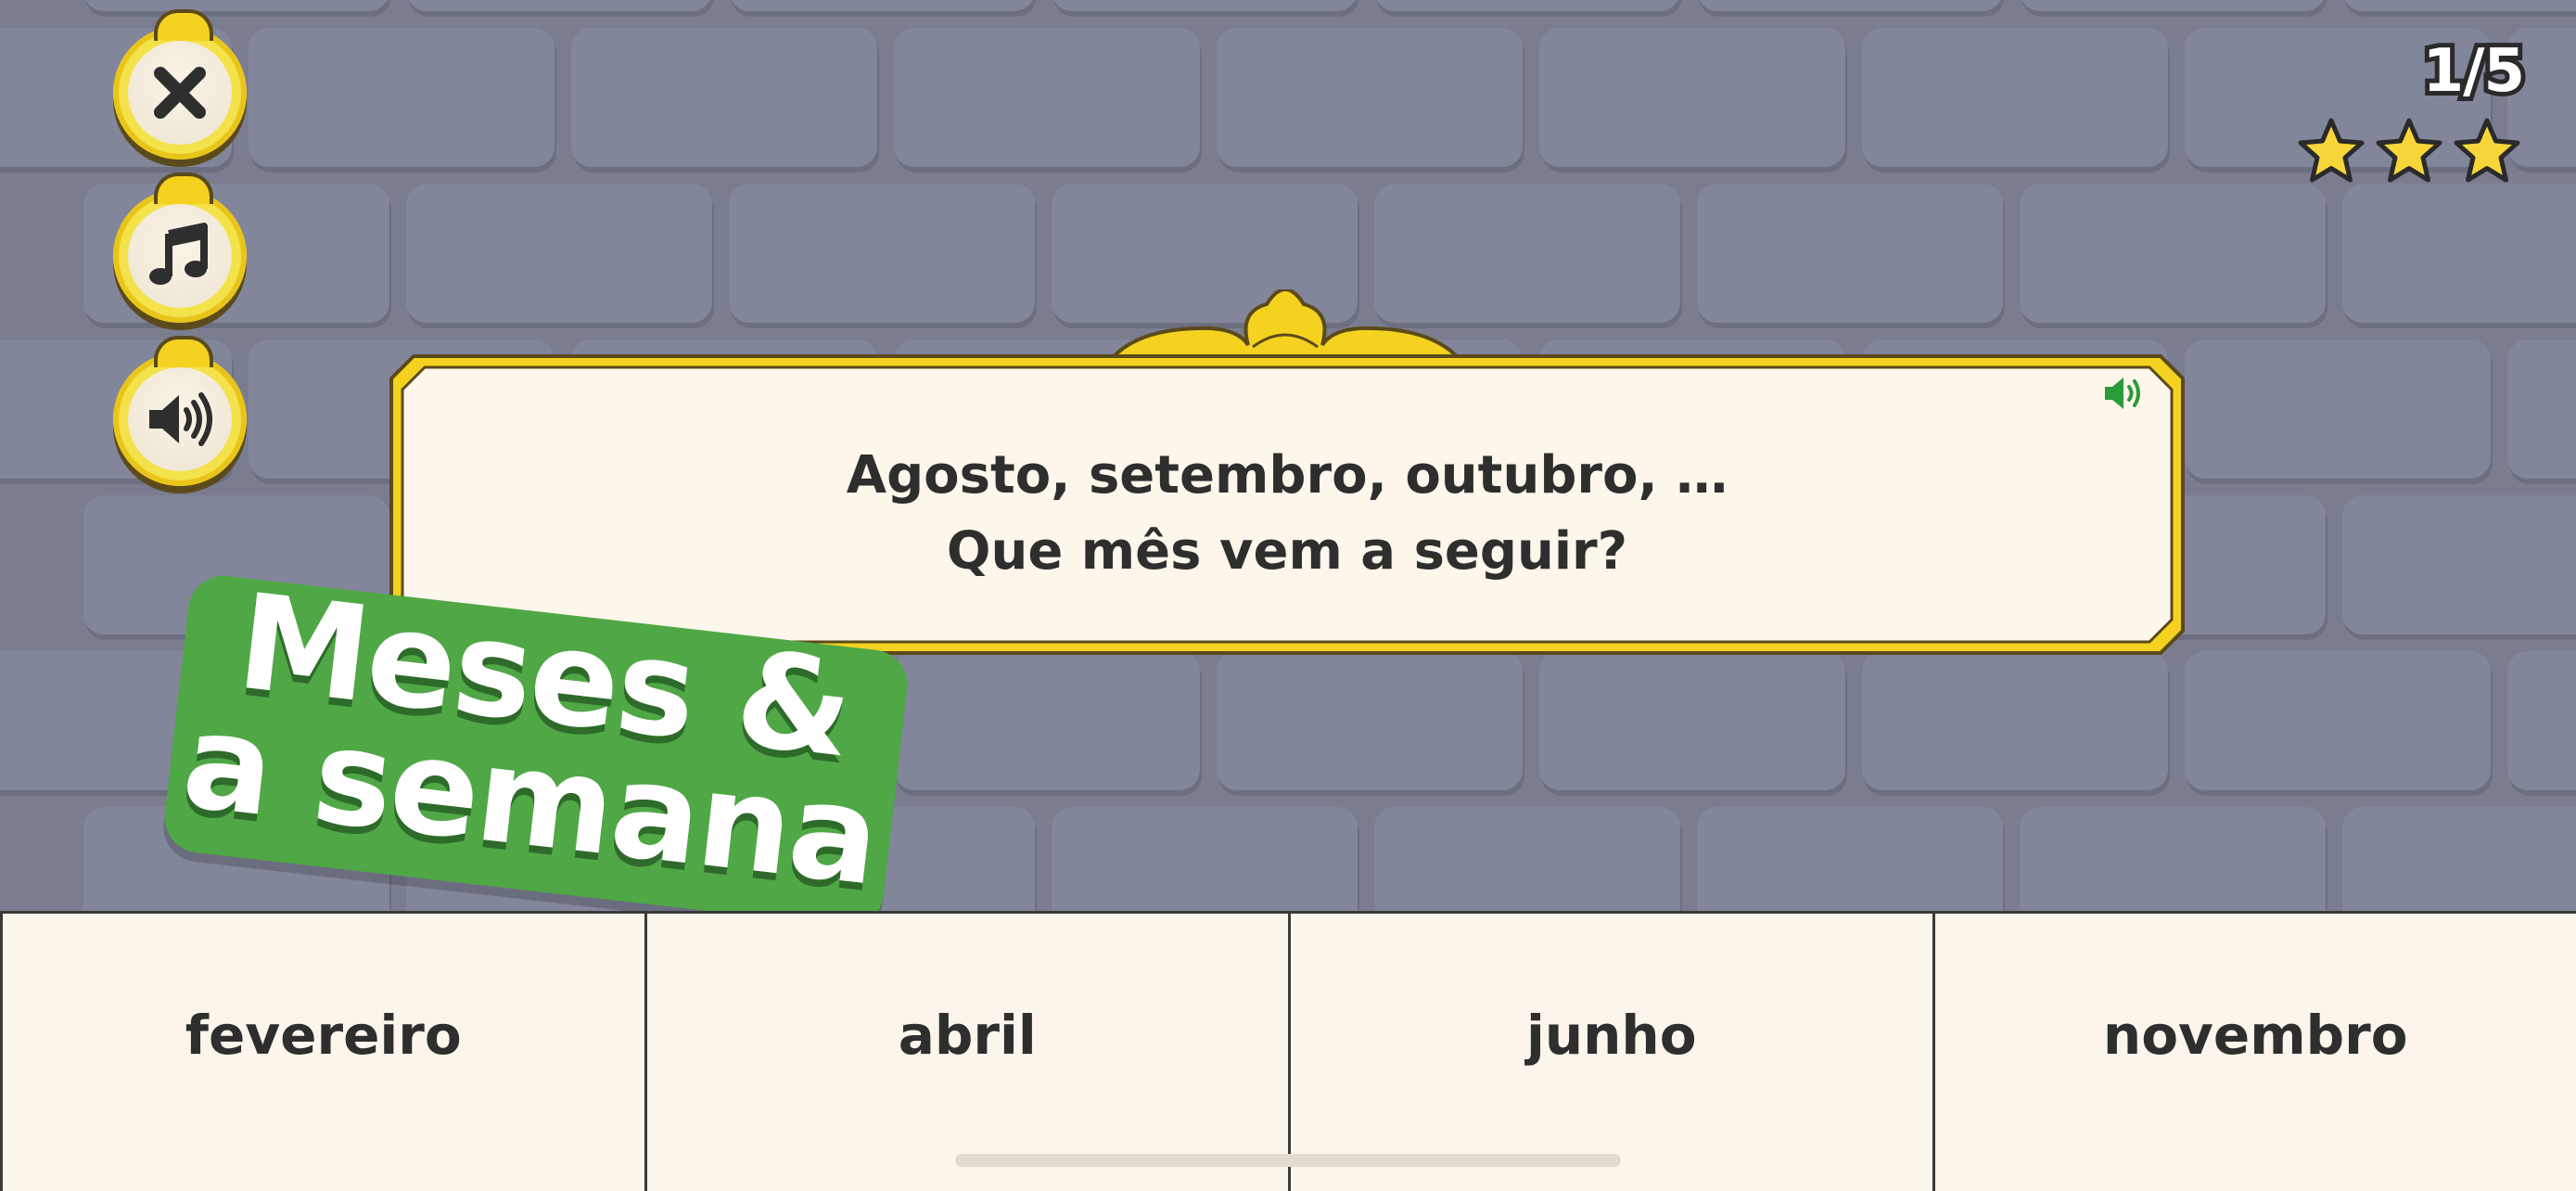 The width and height of the screenshot is (2576, 1191). I want to click on music-toggle-button, so click(180, 248).